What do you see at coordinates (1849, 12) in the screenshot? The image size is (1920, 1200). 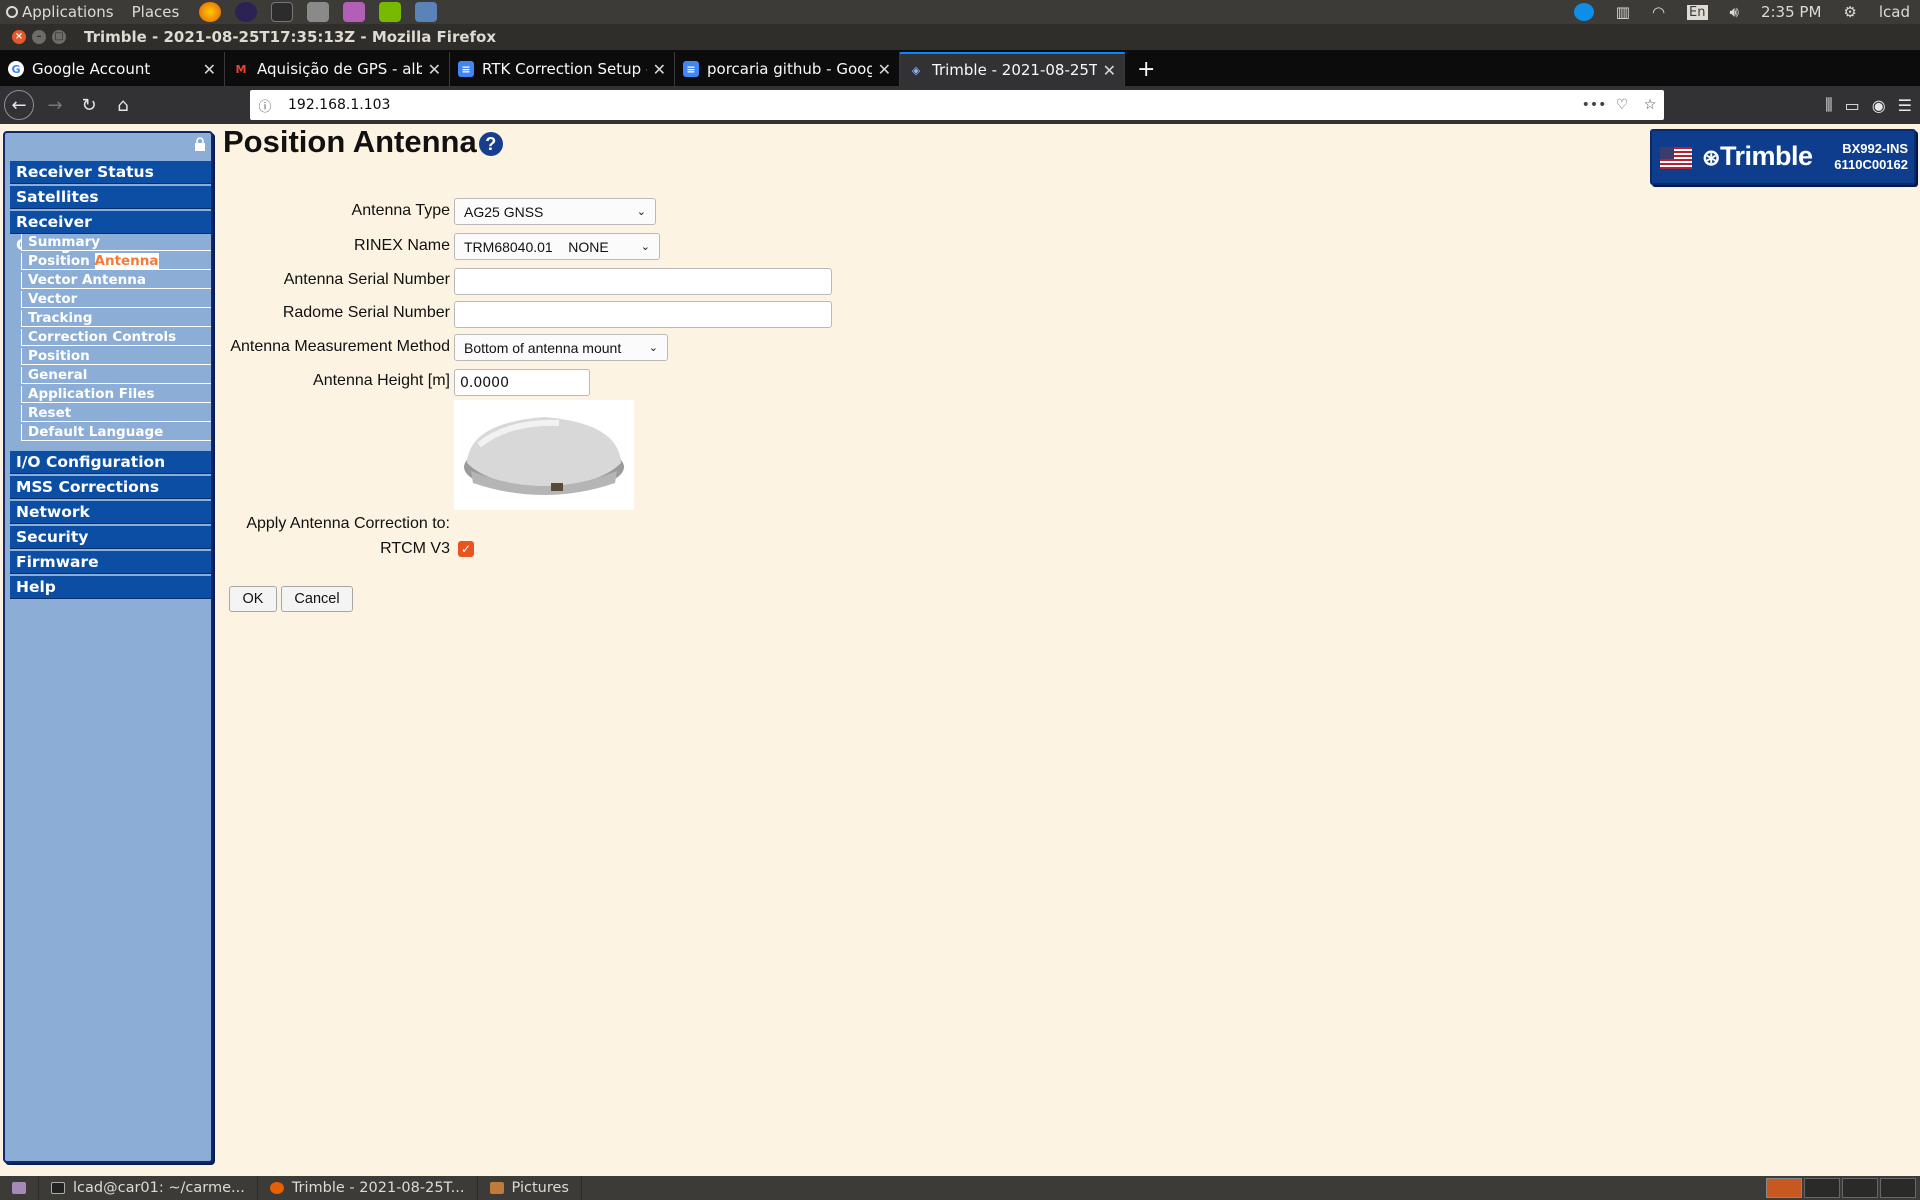 I see `settings-gear-icon: ⚙` at bounding box center [1849, 12].